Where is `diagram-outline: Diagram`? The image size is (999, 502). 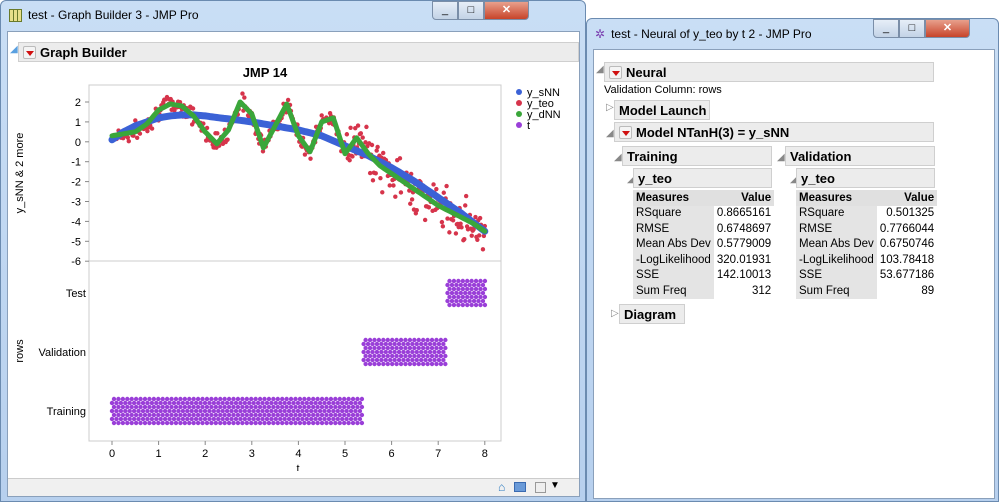 diagram-outline: Diagram is located at coordinates (652, 314).